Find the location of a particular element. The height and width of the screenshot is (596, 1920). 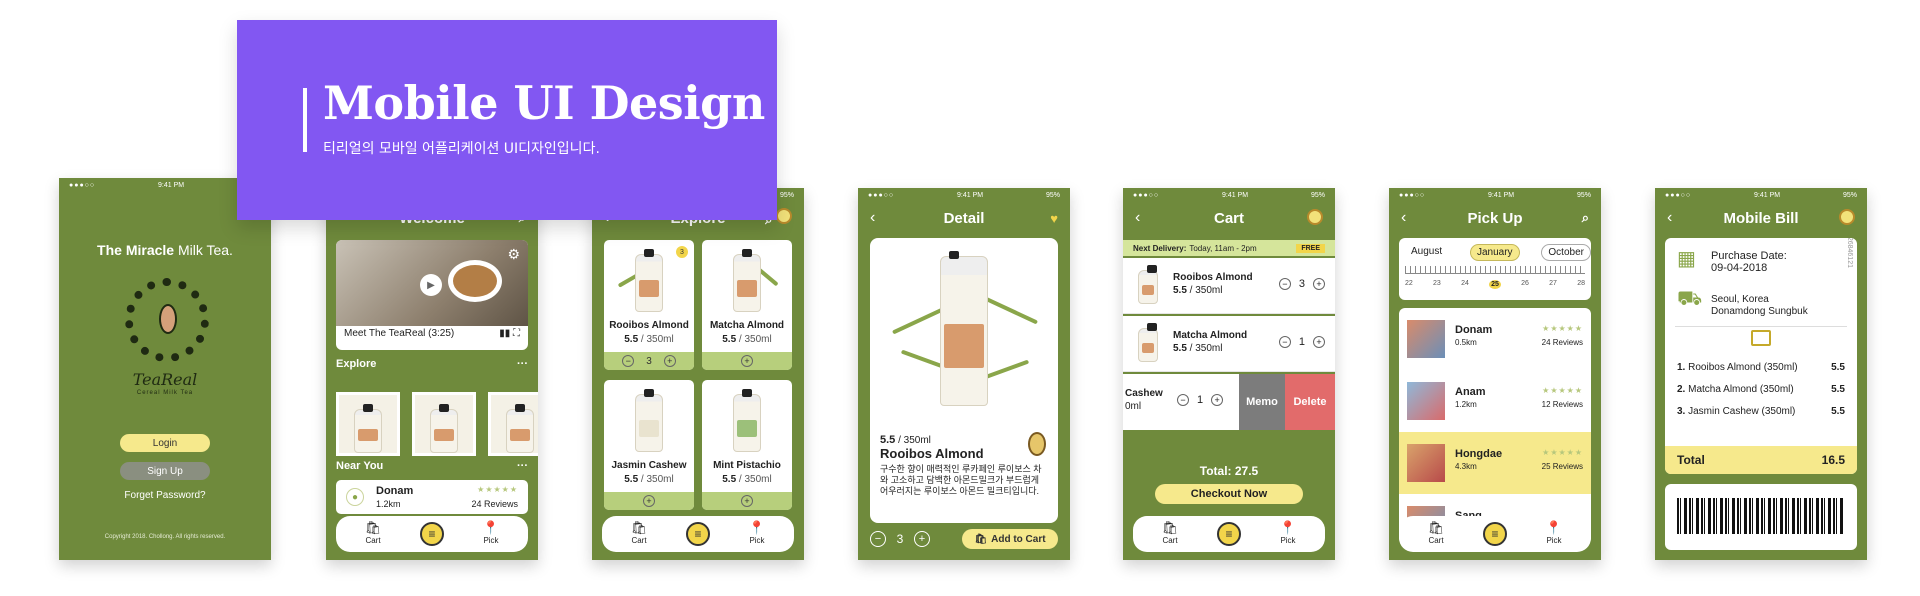

day-scale is located at coordinates (1495, 270).